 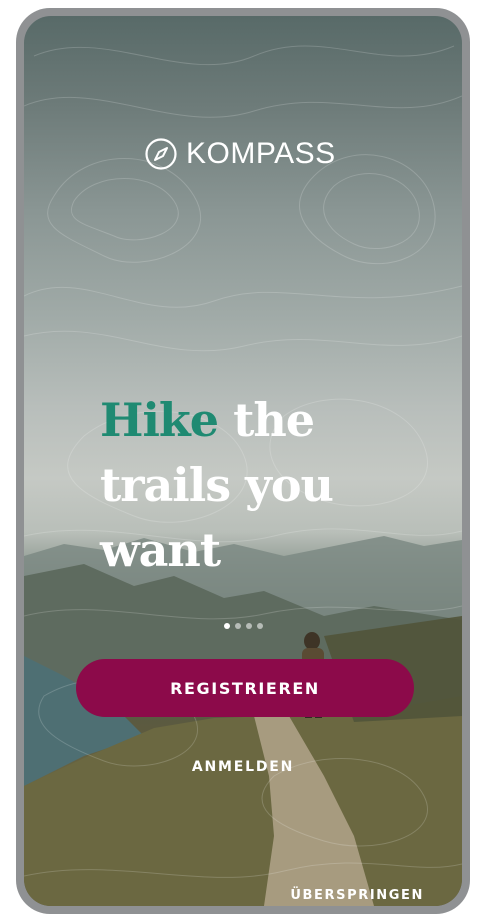 What do you see at coordinates (160, 550) in the screenshot?
I see `headline-line-3: want` at bounding box center [160, 550].